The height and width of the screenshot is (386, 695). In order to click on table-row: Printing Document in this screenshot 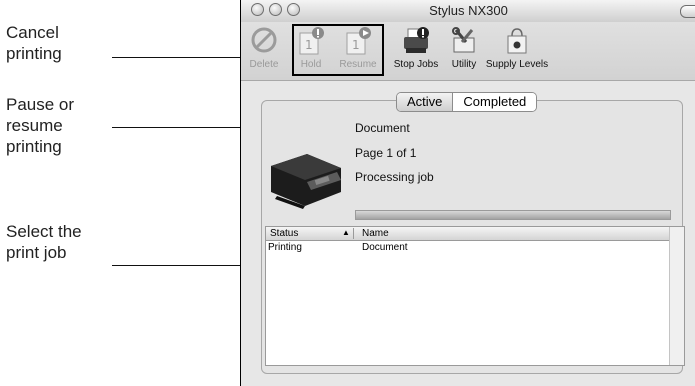, I will do `click(467, 248)`.